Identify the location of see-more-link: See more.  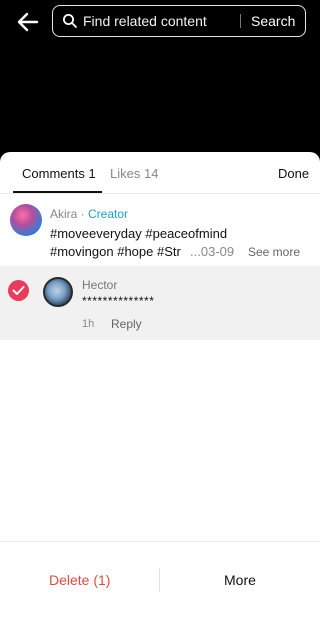
(274, 252).